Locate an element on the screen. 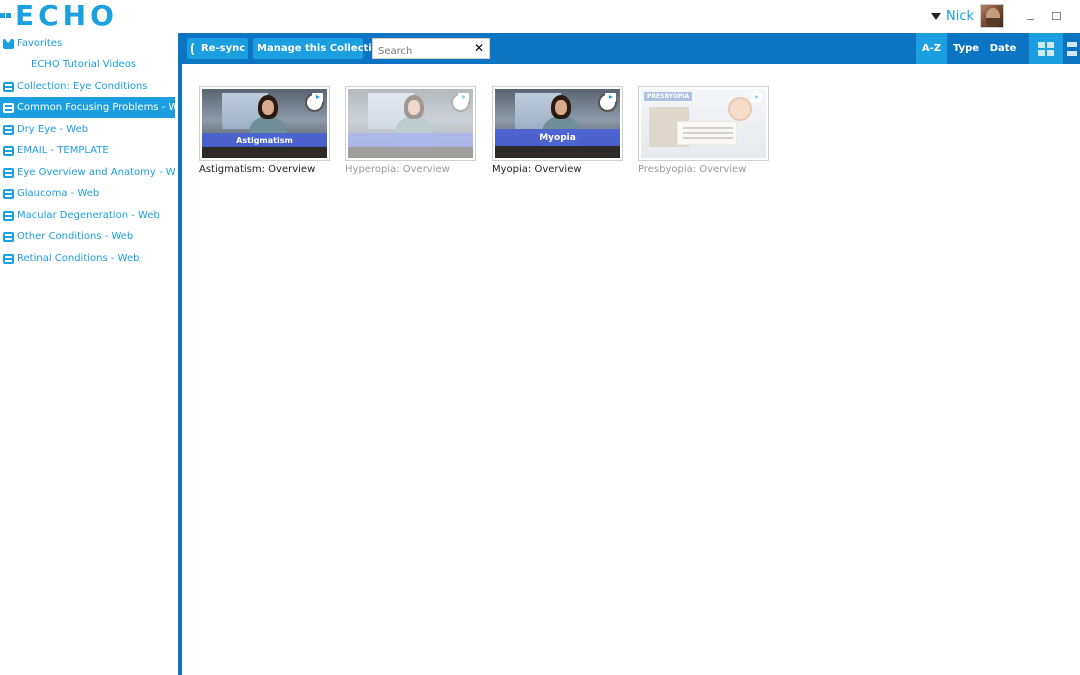  logo-text: ECHO is located at coordinates (66, 16).